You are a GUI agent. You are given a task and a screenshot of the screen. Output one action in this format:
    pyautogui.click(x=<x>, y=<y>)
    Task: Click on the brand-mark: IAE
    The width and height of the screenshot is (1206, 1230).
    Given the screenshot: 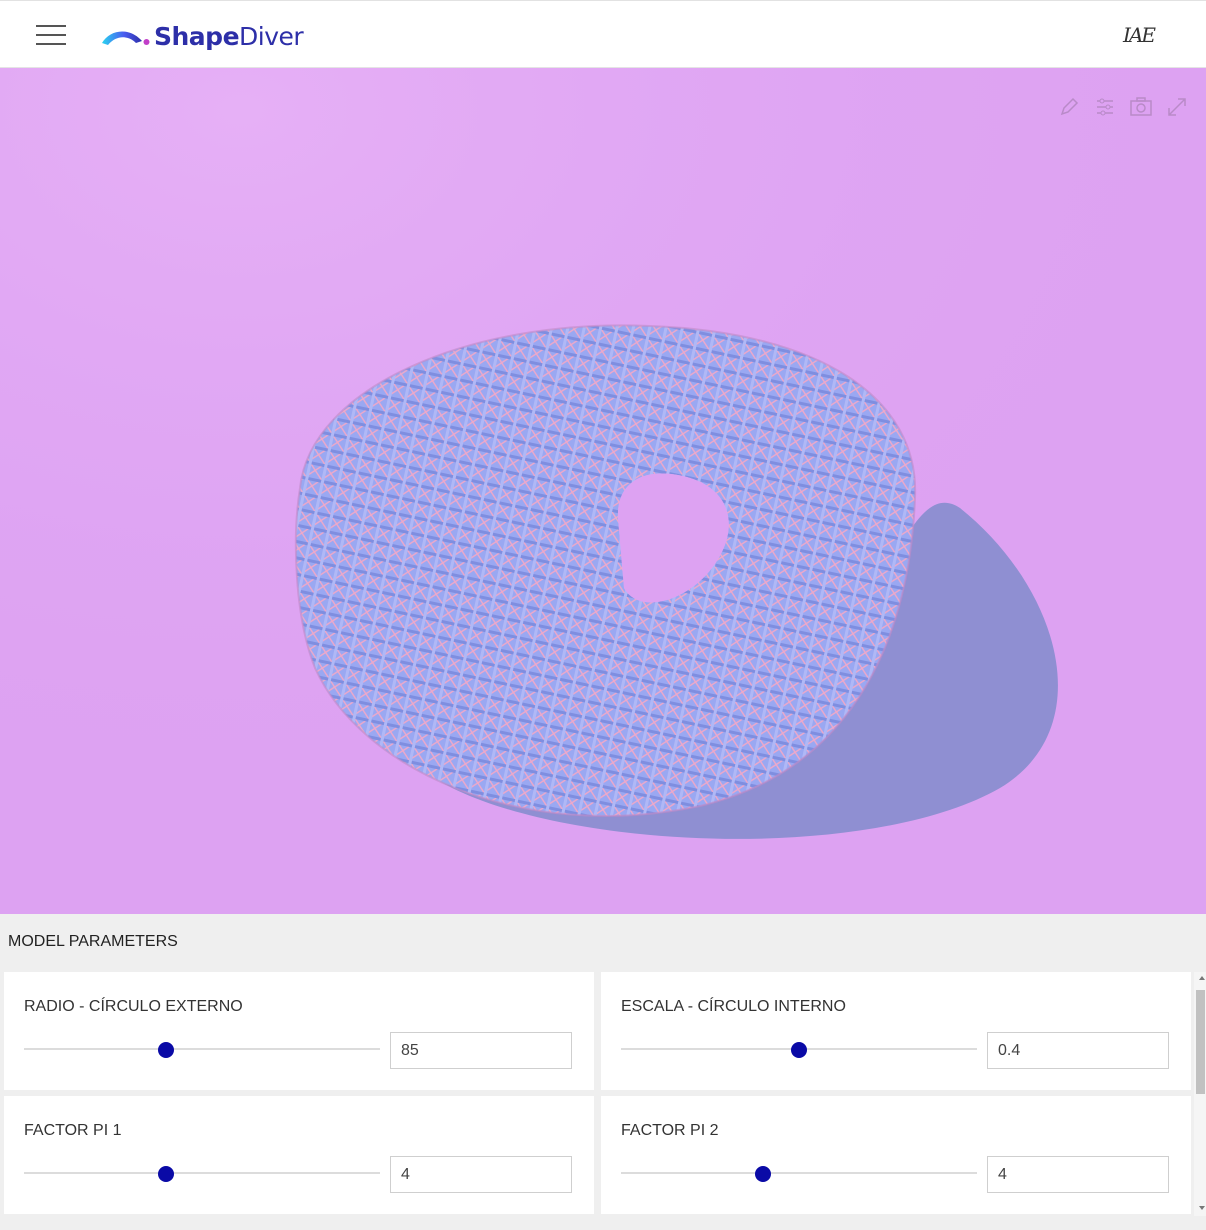 What is the action you would take?
    pyautogui.click(x=1139, y=35)
    